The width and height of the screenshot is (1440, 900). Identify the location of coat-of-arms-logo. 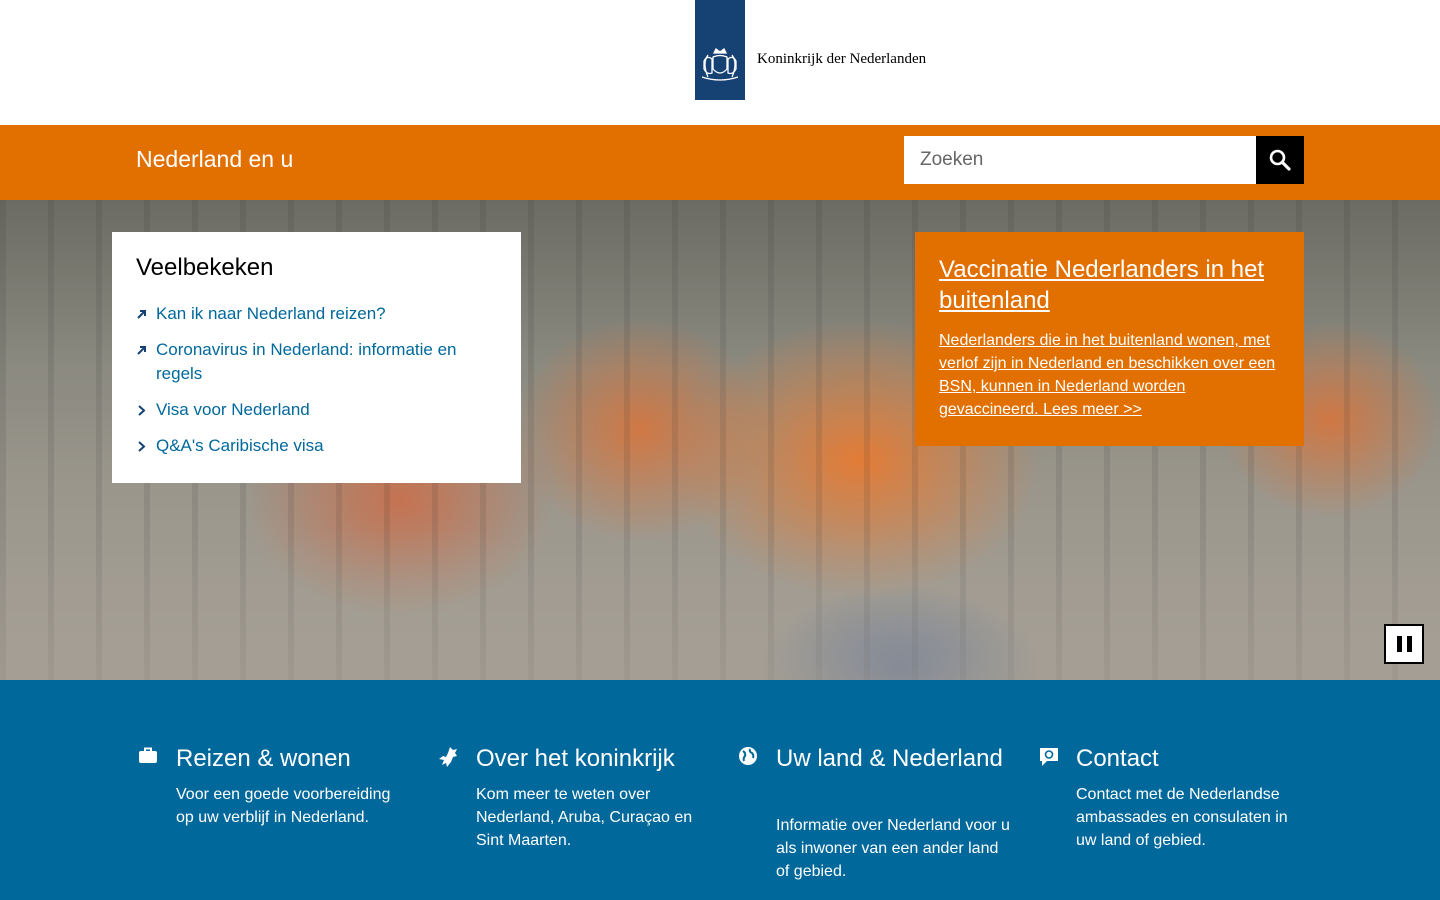
(720, 50).